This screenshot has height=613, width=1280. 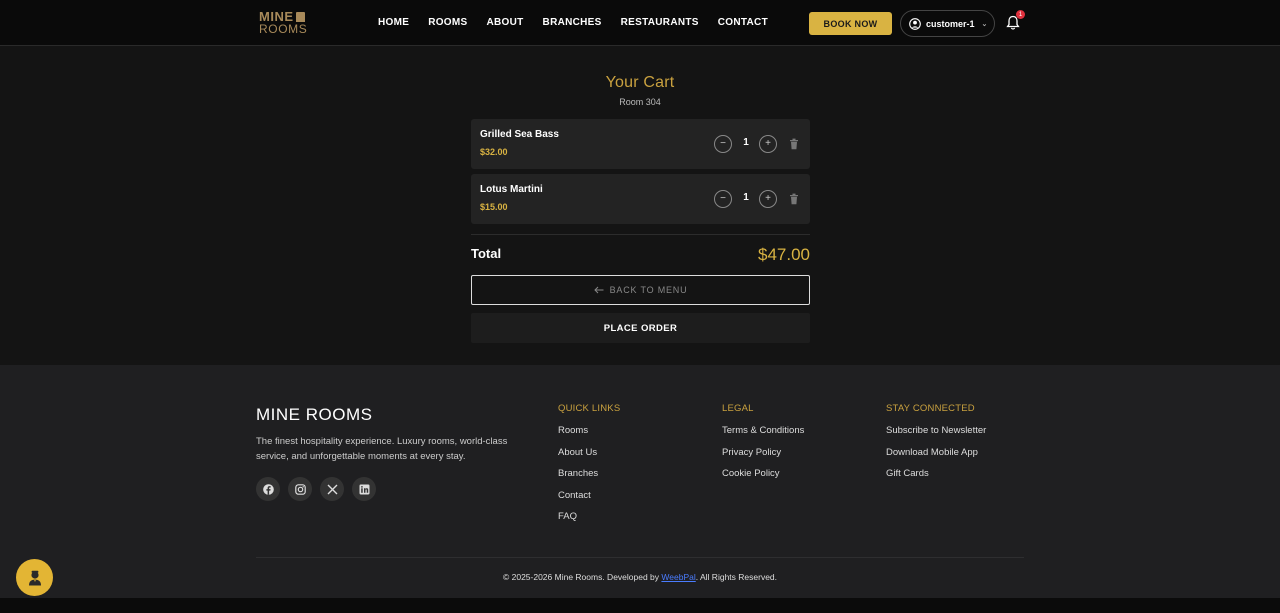 I want to click on footer-divider, so click(x=640, y=557).